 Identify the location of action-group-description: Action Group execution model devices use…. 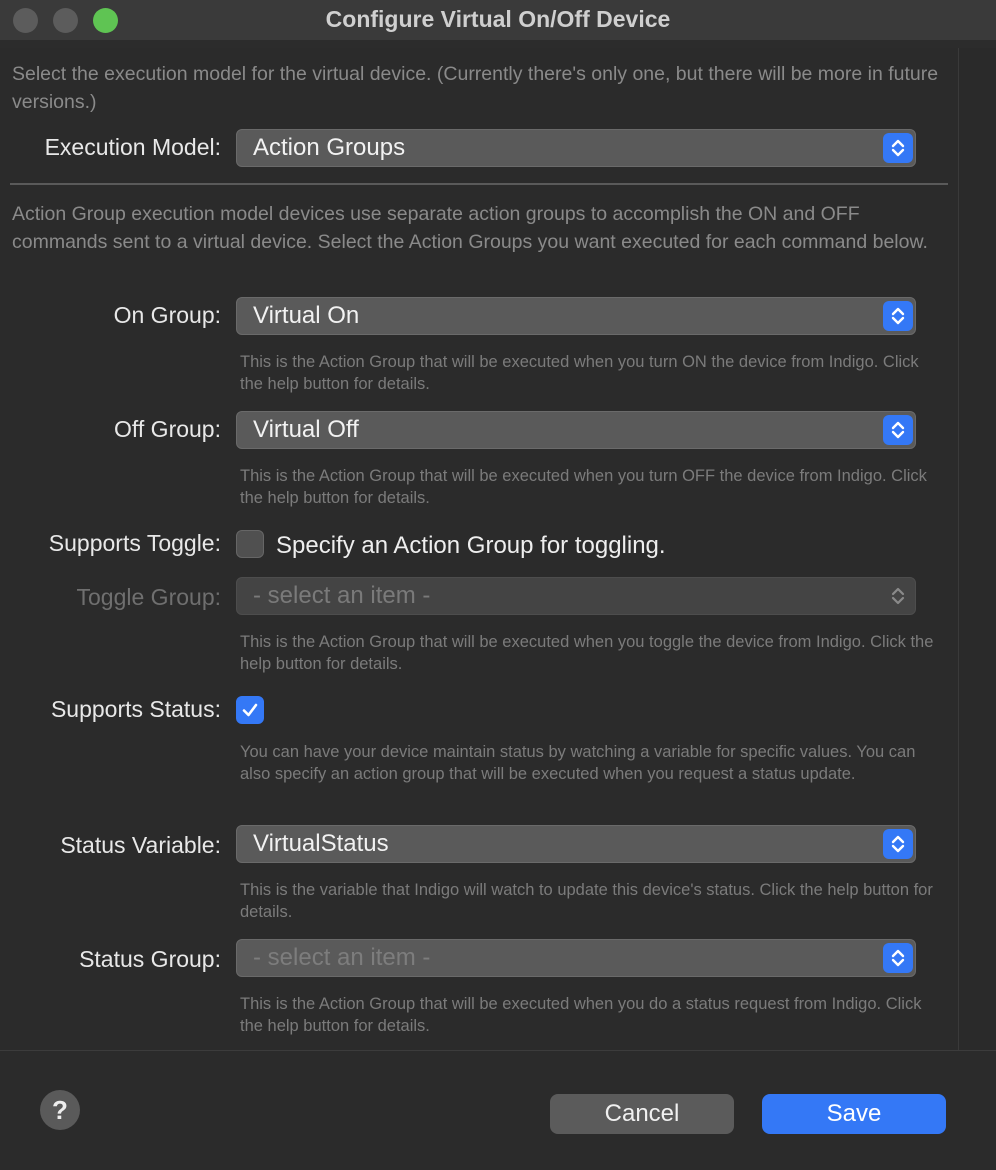
(470, 228).